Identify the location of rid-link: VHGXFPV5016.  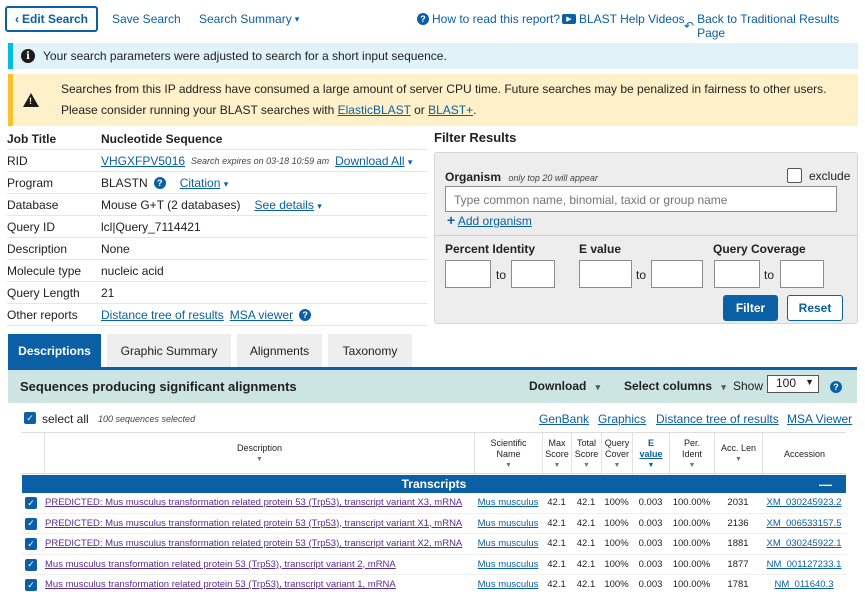
(143, 161).